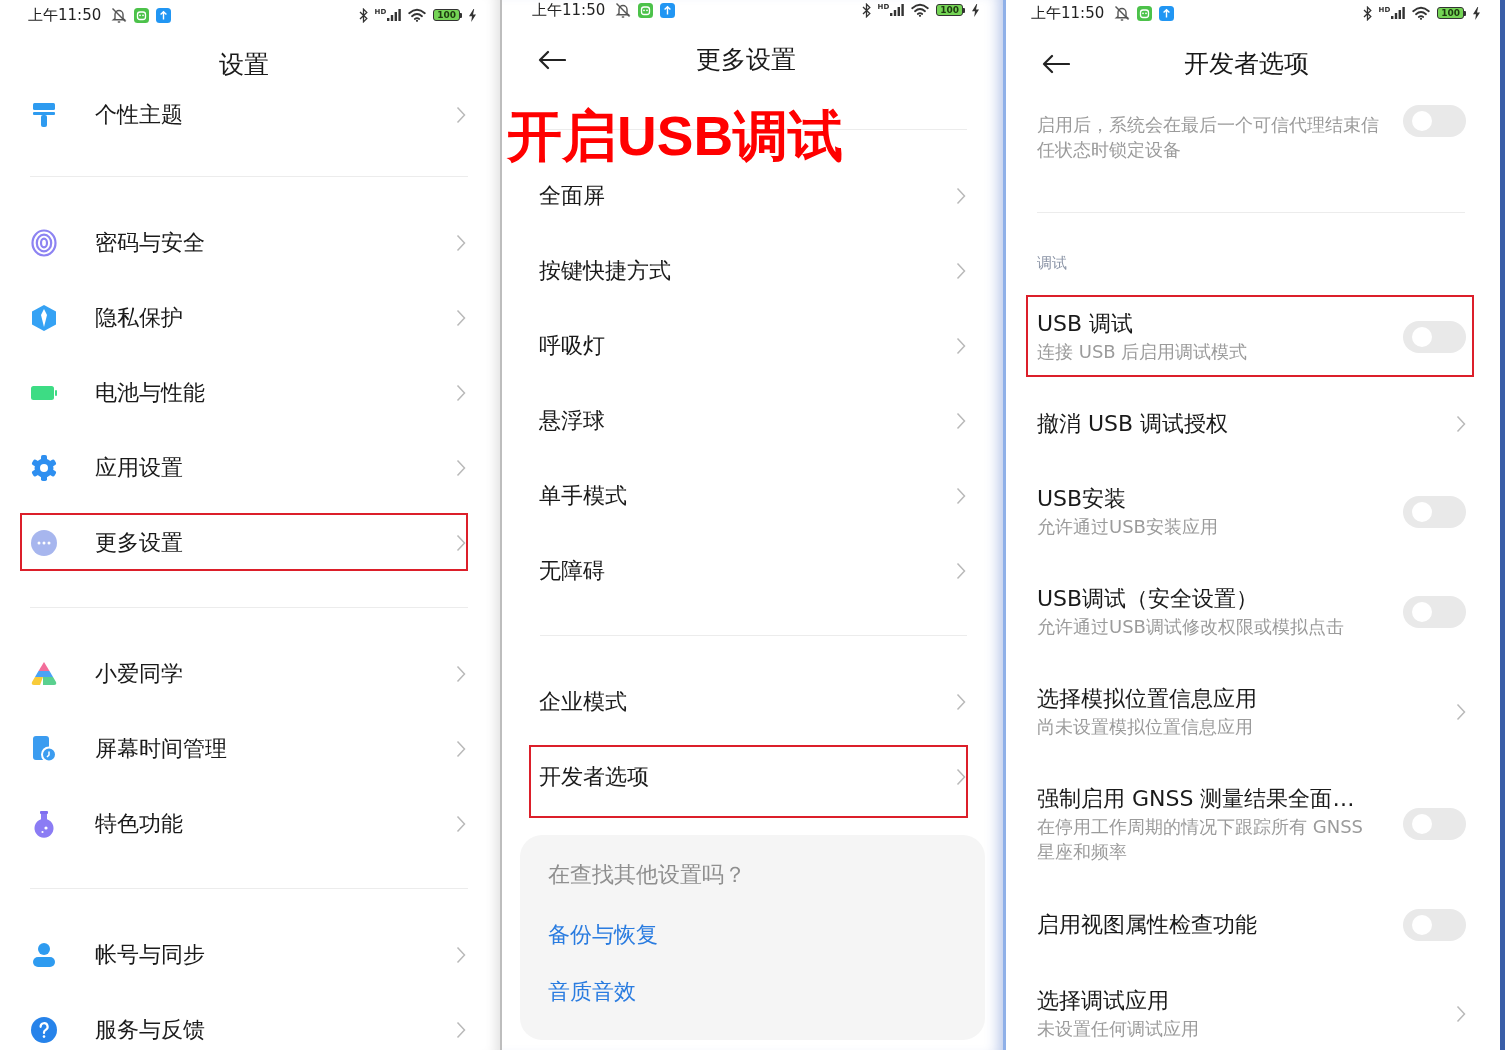 This screenshot has width=1505, height=1050. Describe the element at coordinates (150, 954) in the screenshot. I see `menu-item: 帐号与同步` at that location.